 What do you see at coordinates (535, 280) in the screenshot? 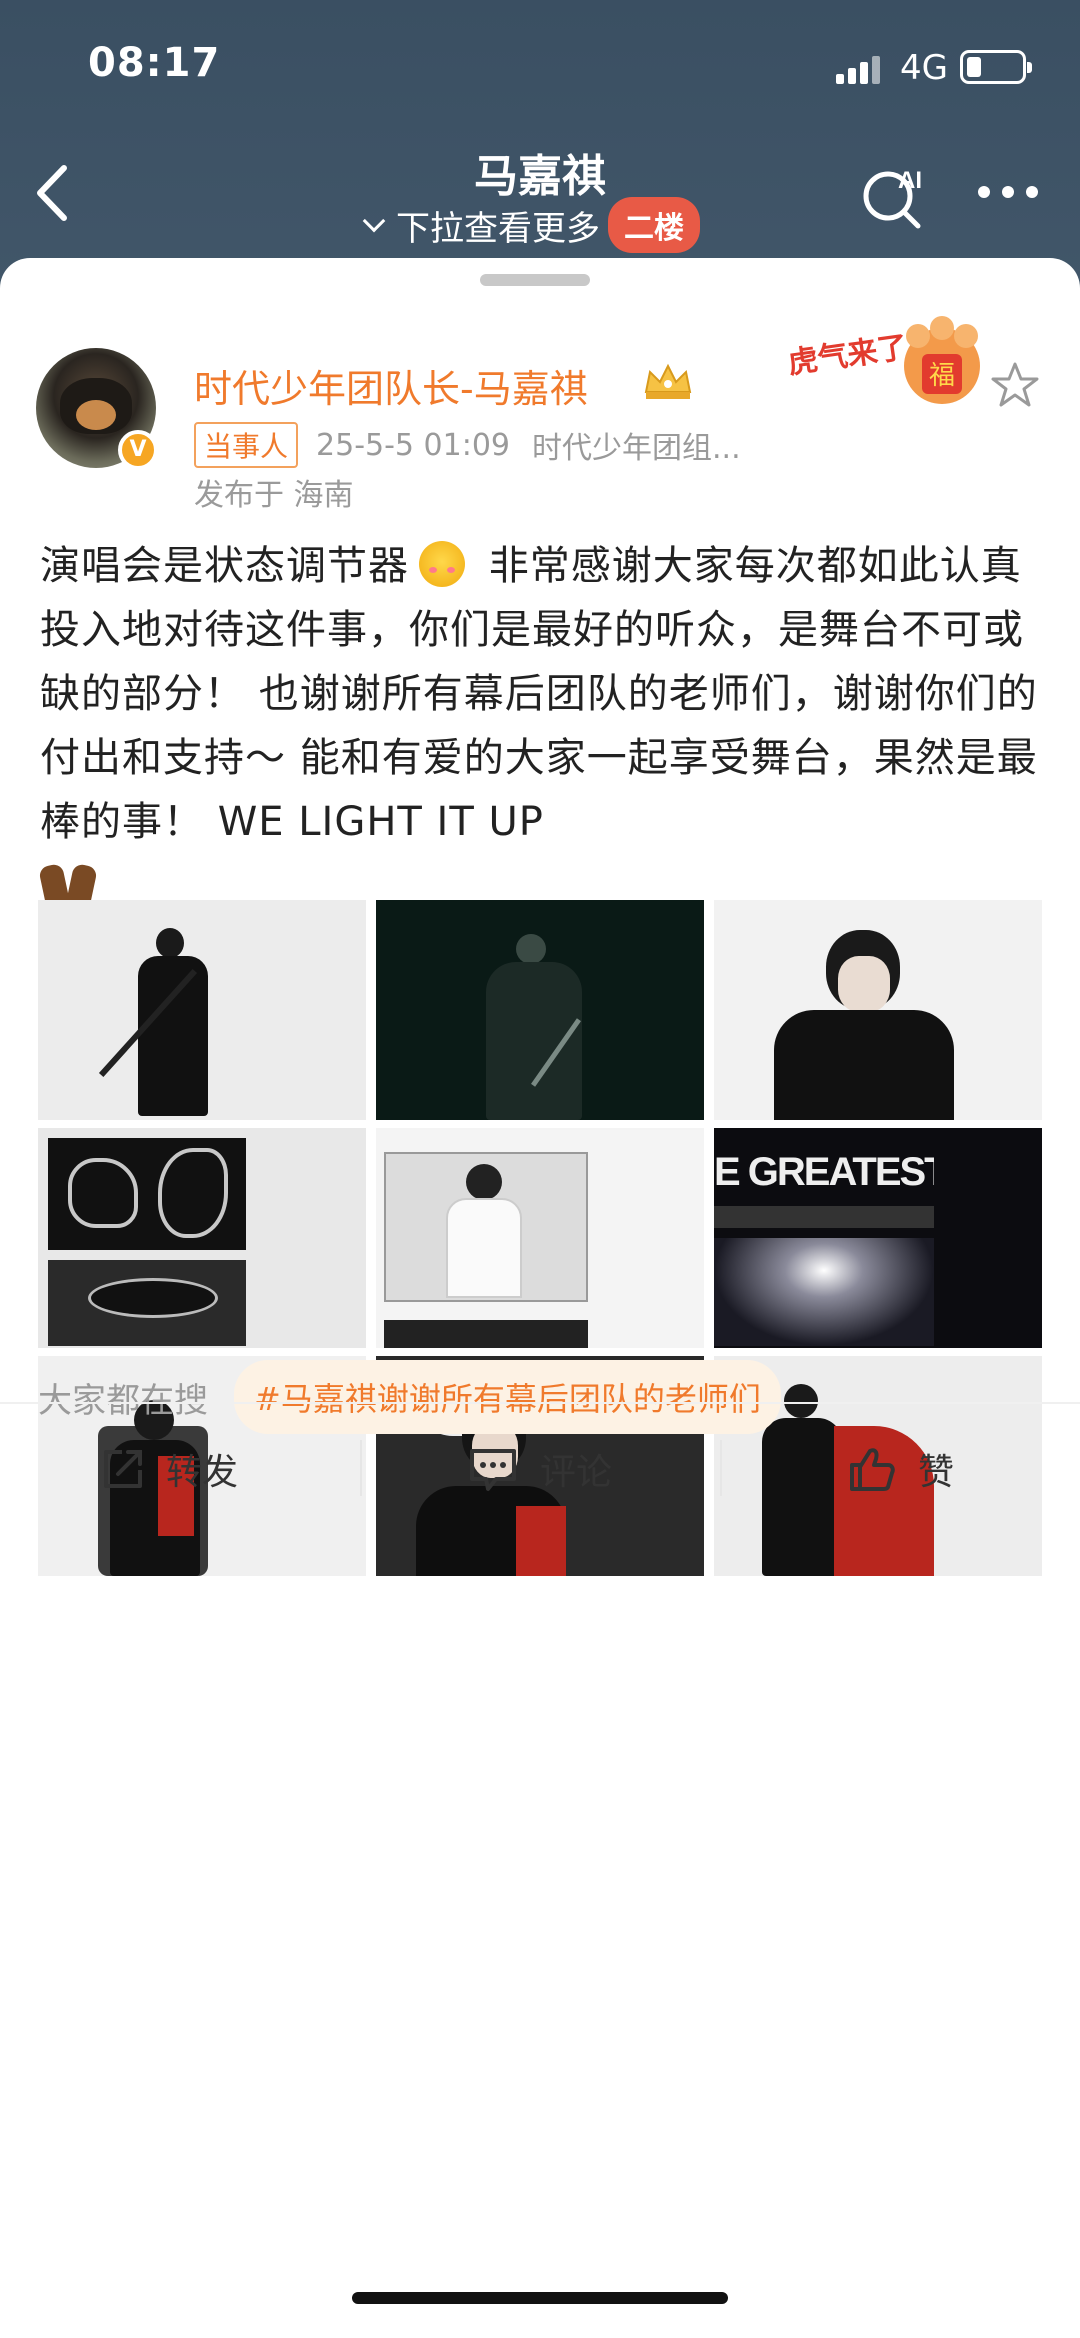
I see `drag-handle` at bounding box center [535, 280].